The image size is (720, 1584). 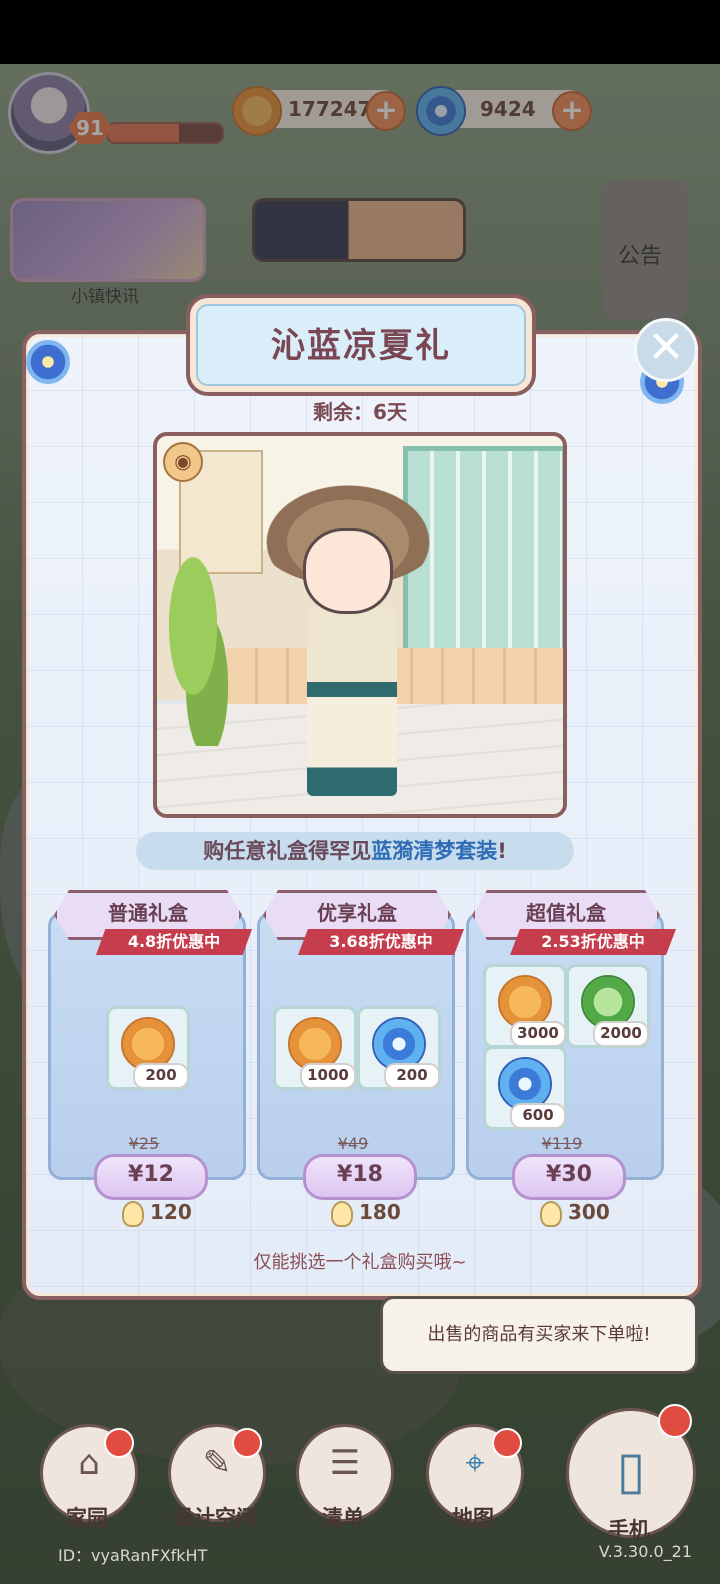 What do you see at coordinates (562, 1143) in the screenshot?
I see `original-price: ¥119` at bounding box center [562, 1143].